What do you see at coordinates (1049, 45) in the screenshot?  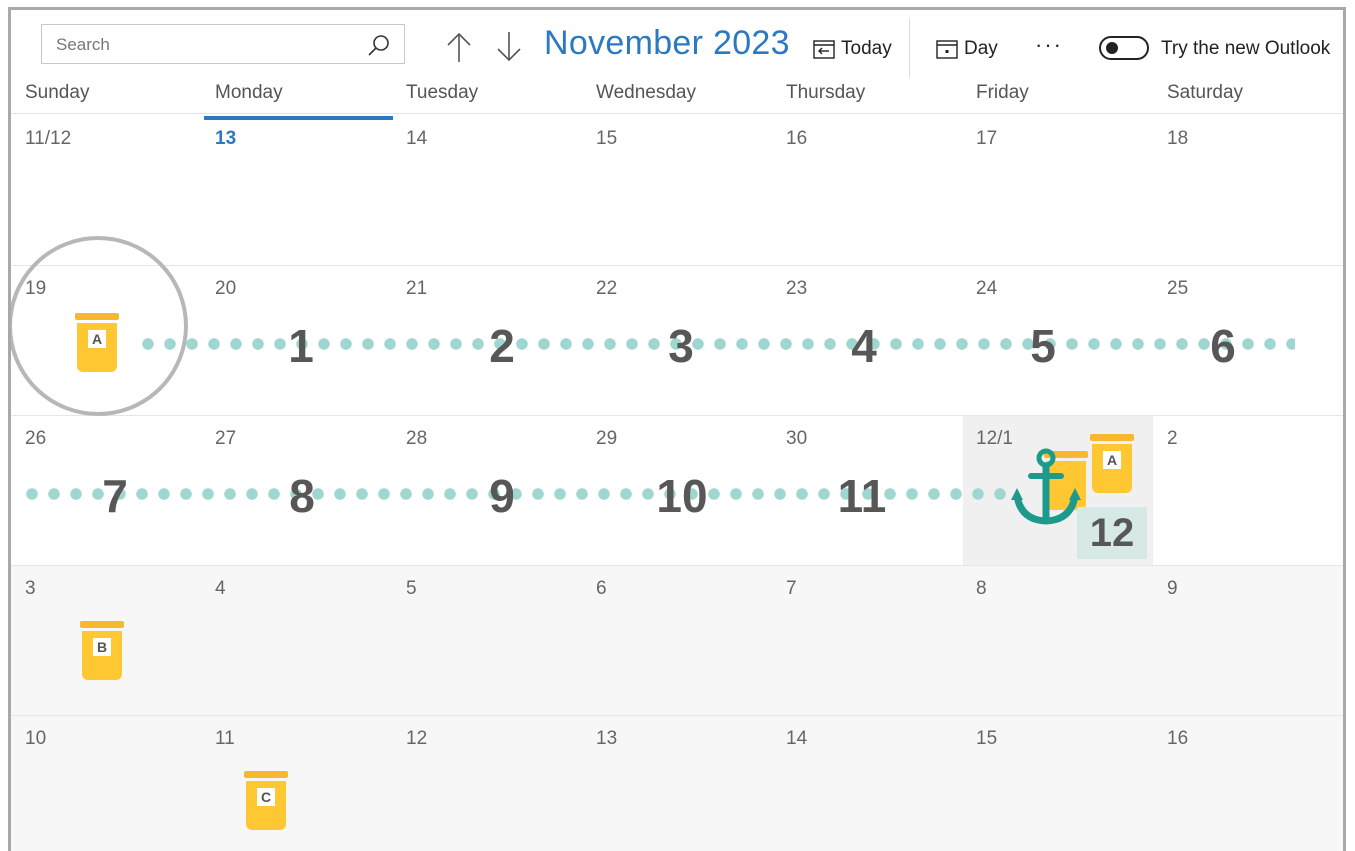 I see `more-options-button: ···` at bounding box center [1049, 45].